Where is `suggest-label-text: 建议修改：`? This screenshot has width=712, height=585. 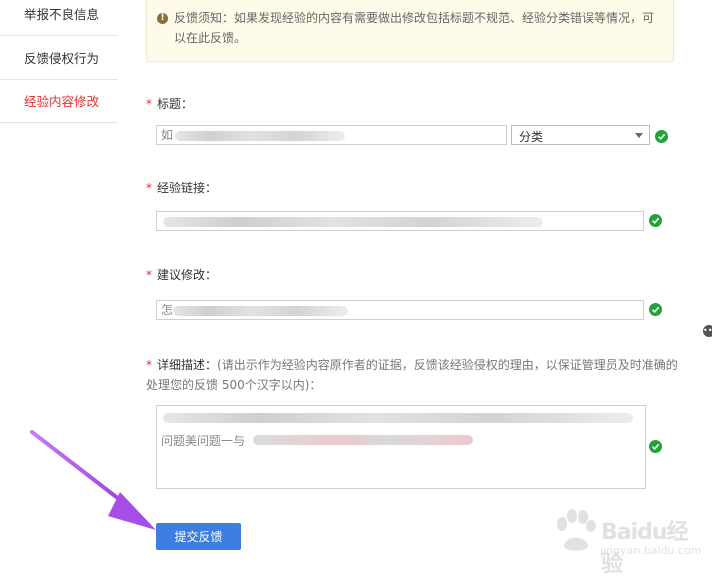 suggest-label-text: 建议修改： is located at coordinates (187, 275).